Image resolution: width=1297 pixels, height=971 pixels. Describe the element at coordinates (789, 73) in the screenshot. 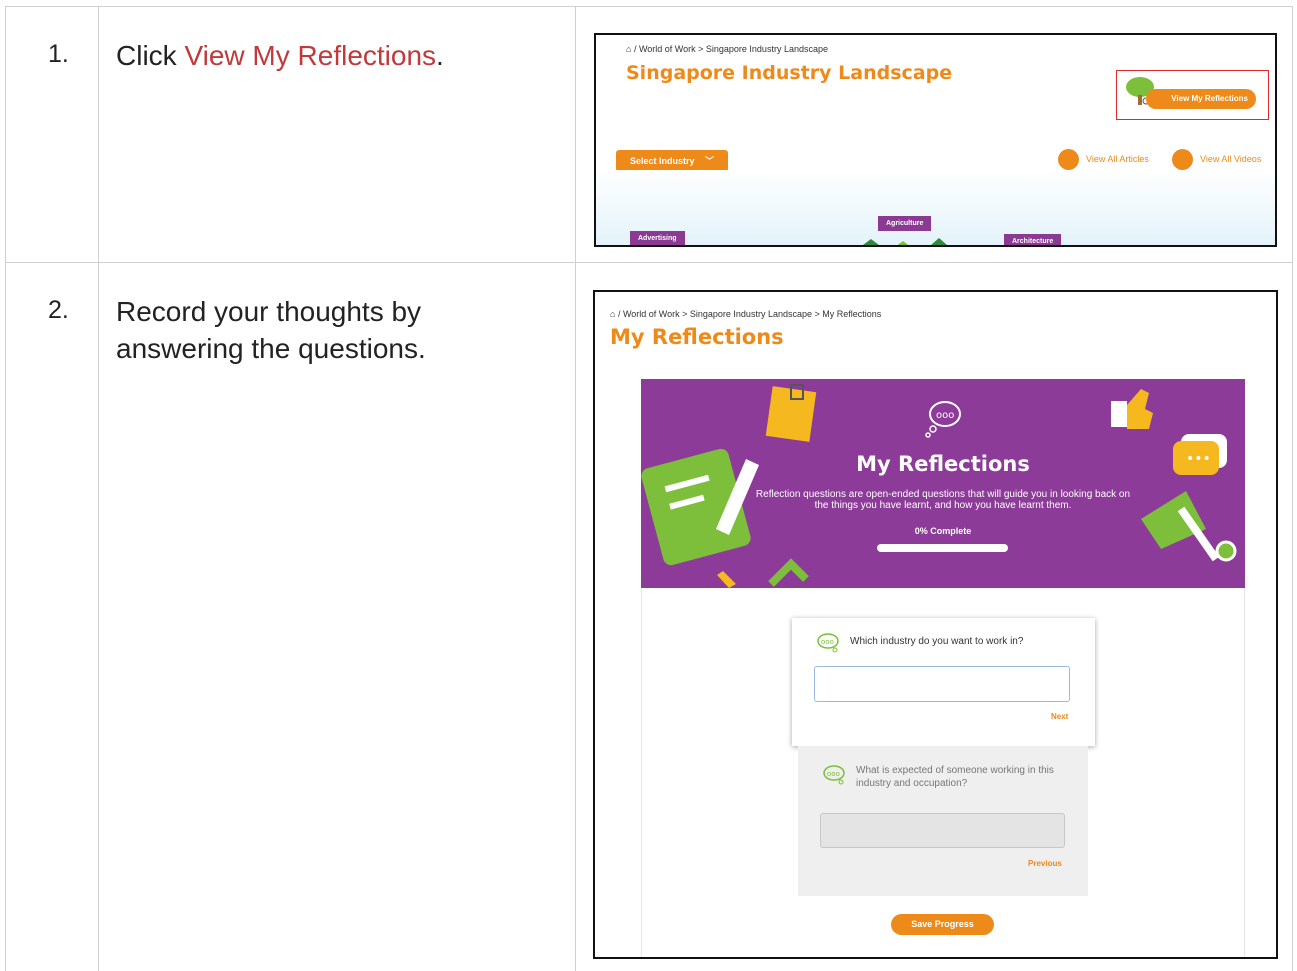

I see `page-title: Singapore Industry Landscape` at that location.